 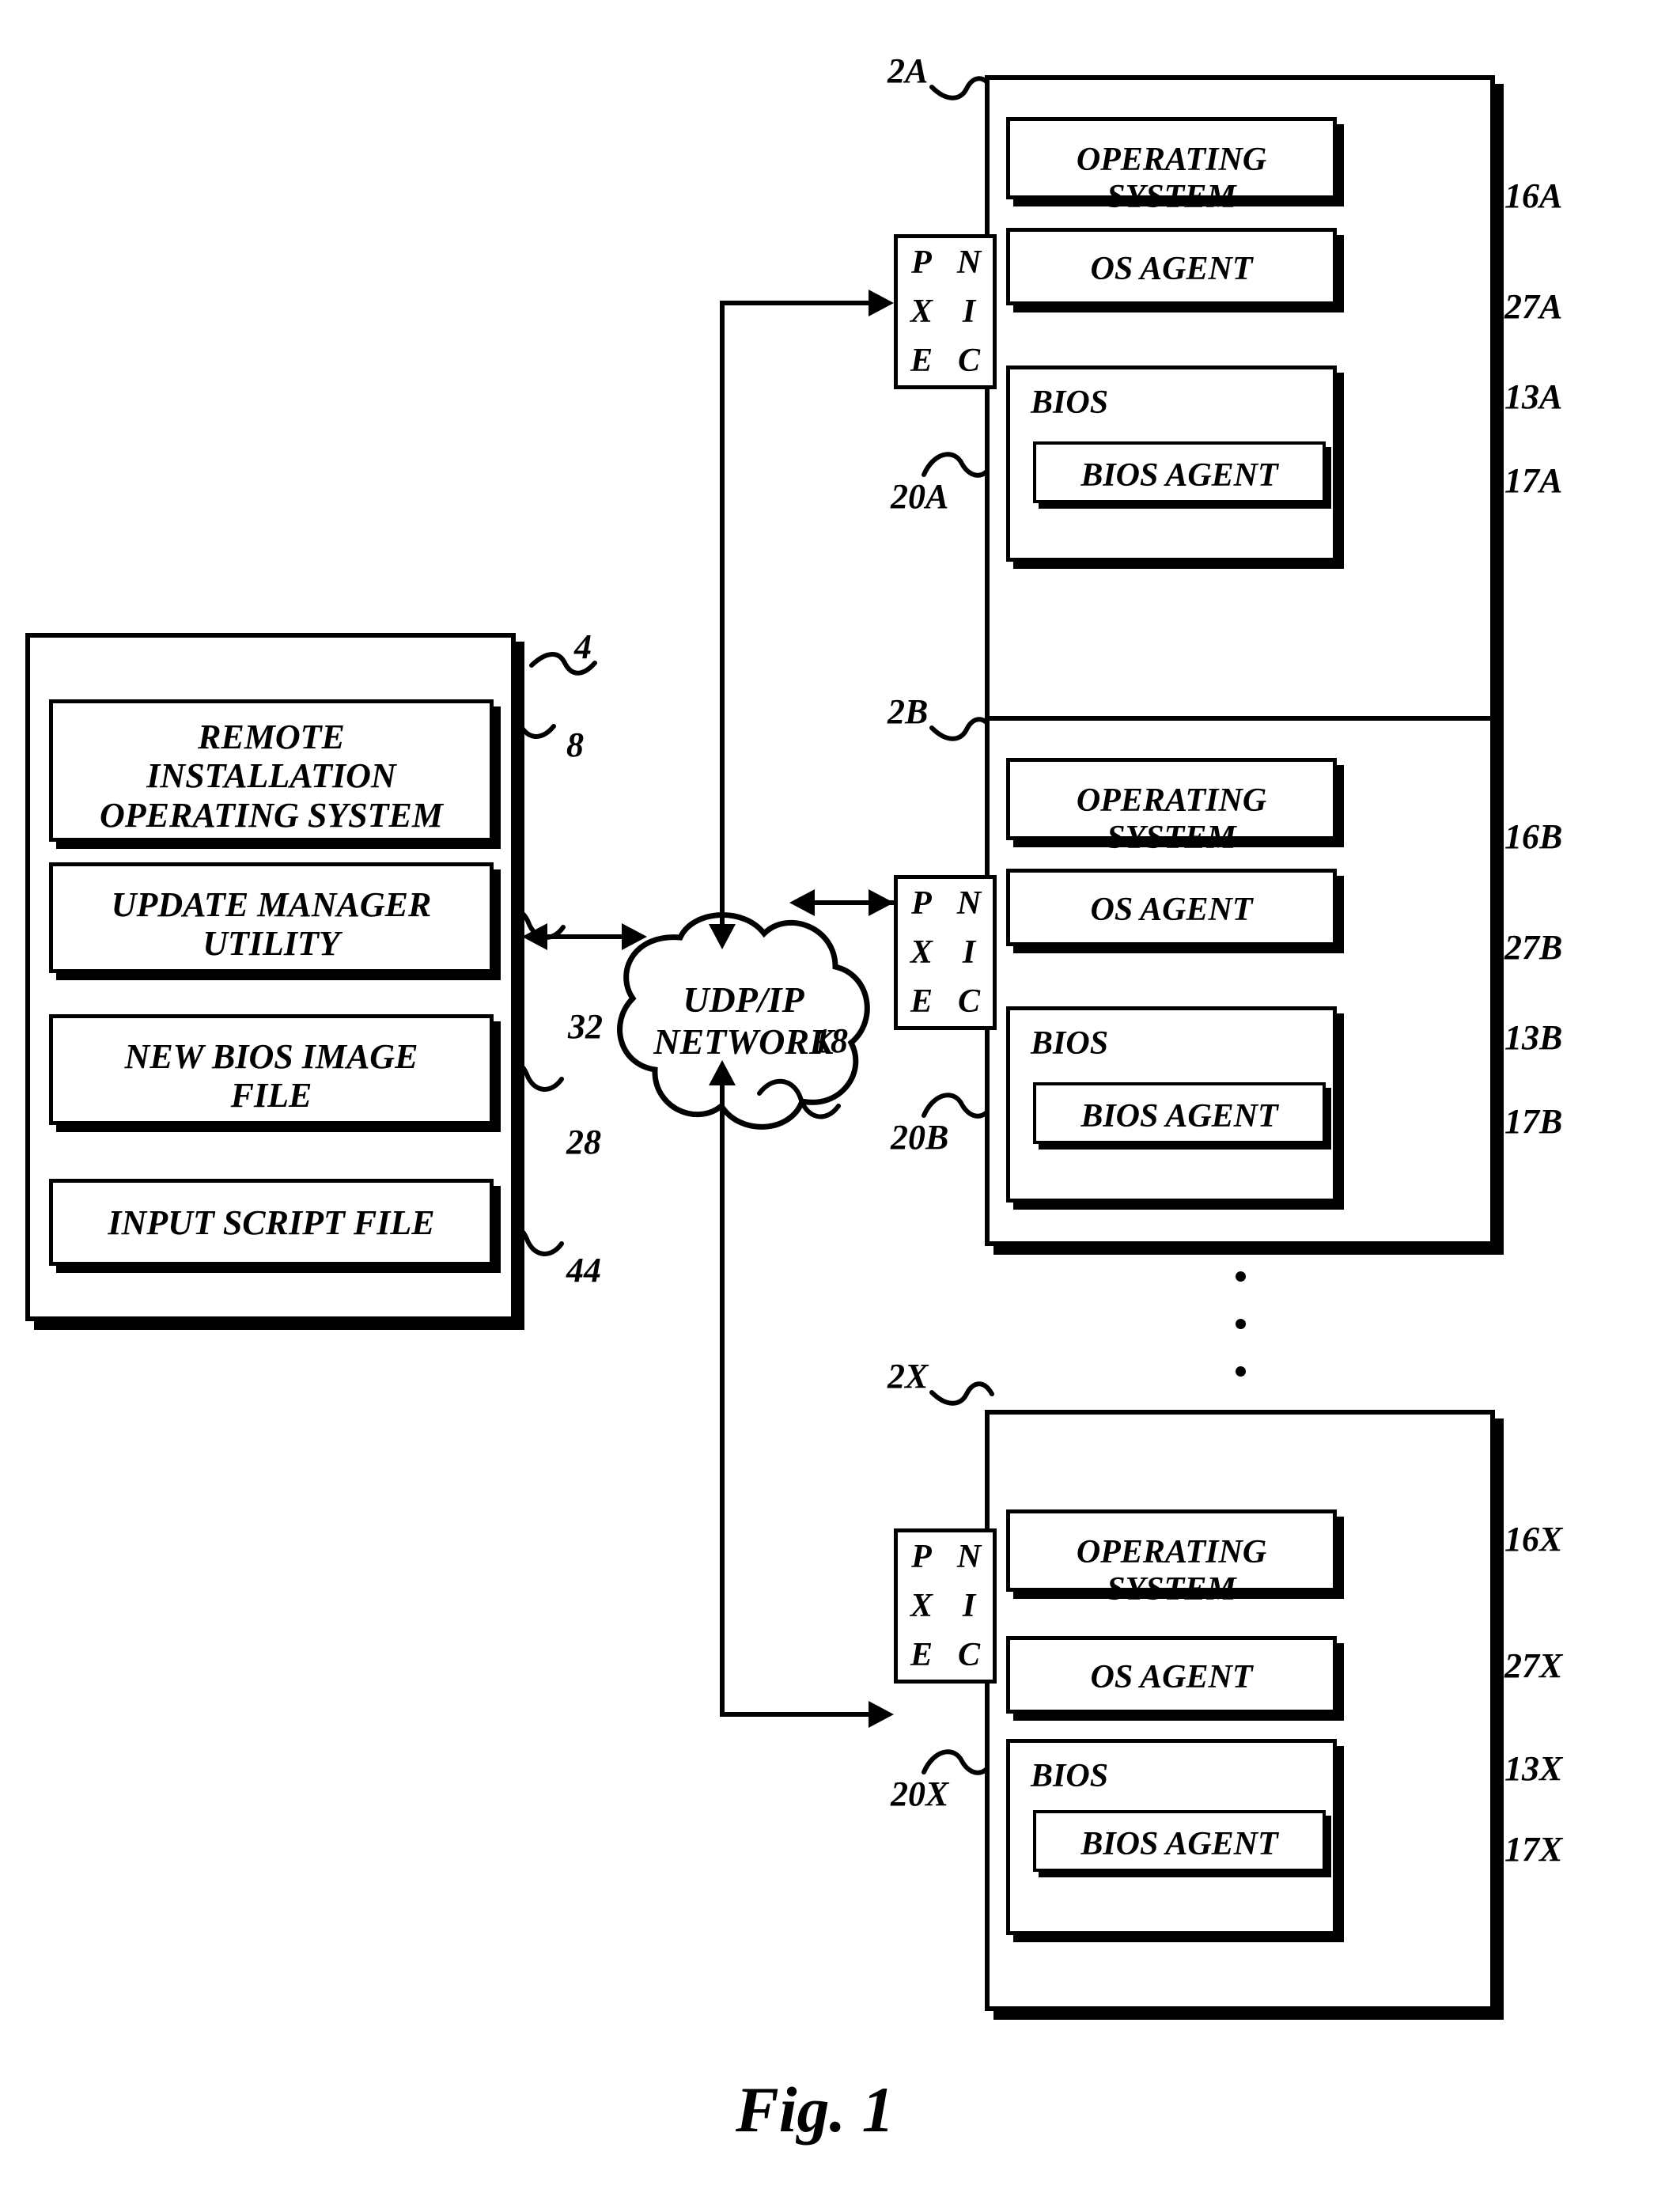 I want to click on client-x-os-box: OPERATING SYSTEM, so click(x=1172, y=1559).